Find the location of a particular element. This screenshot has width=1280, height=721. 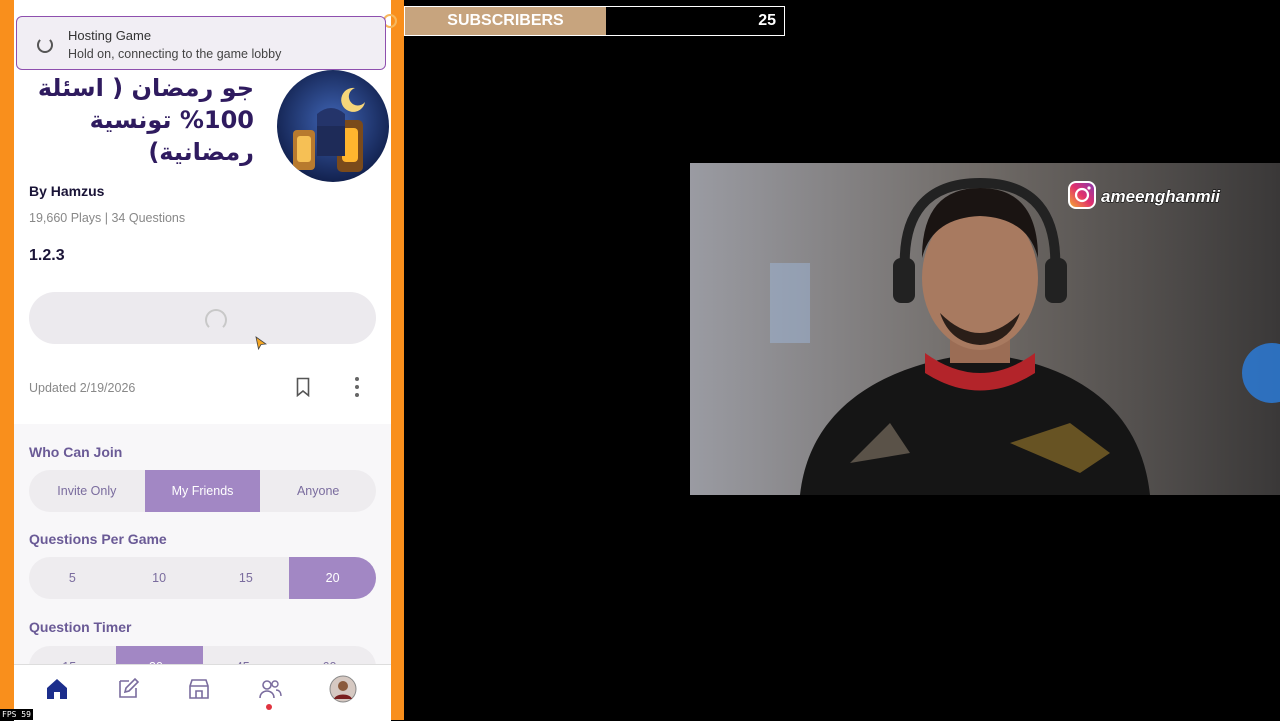

join-option-anyone: Anyone is located at coordinates (318, 491).